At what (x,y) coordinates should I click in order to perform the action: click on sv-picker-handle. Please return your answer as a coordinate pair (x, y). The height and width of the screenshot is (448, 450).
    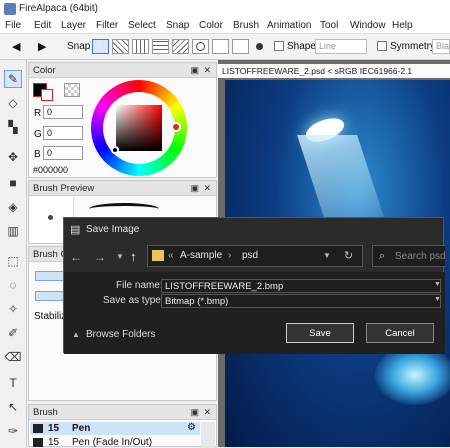
    Looking at the image, I should click on (115, 150).